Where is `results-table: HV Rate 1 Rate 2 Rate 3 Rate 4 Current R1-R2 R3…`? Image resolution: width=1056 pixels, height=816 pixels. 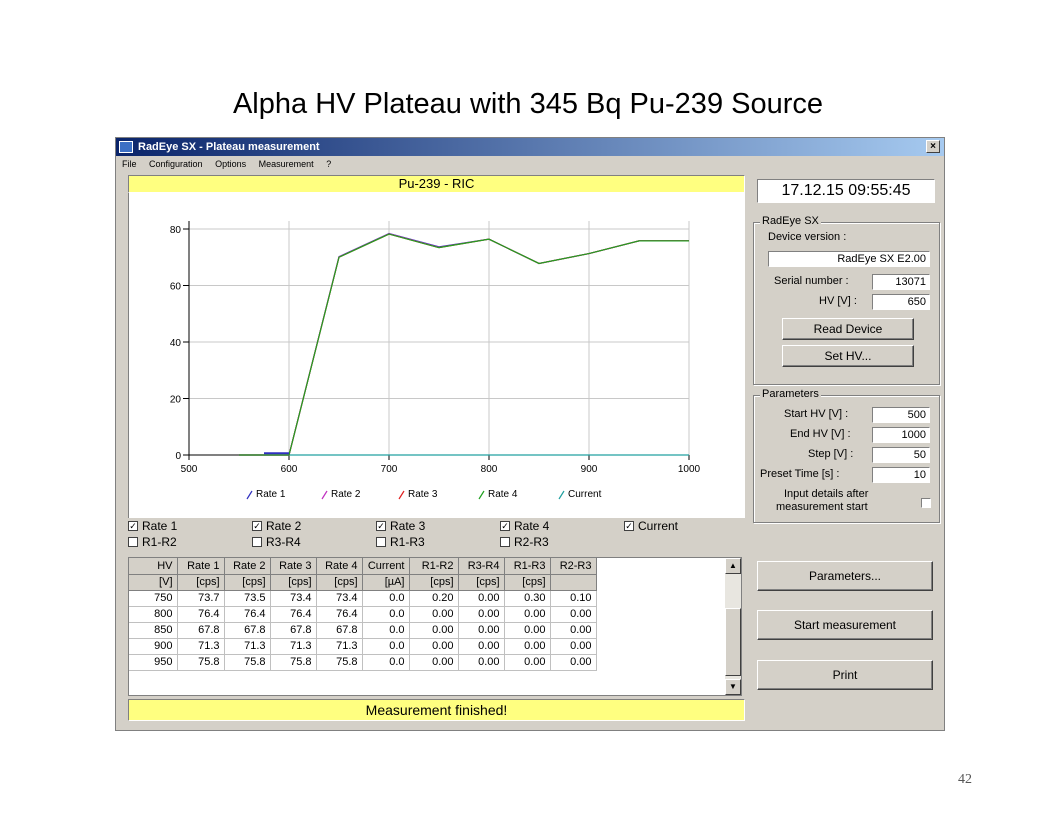
results-table: HV Rate 1 Rate 2 Rate 3 Rate 4 Current R1-R2 R3… is located at coordinates (435, 626).